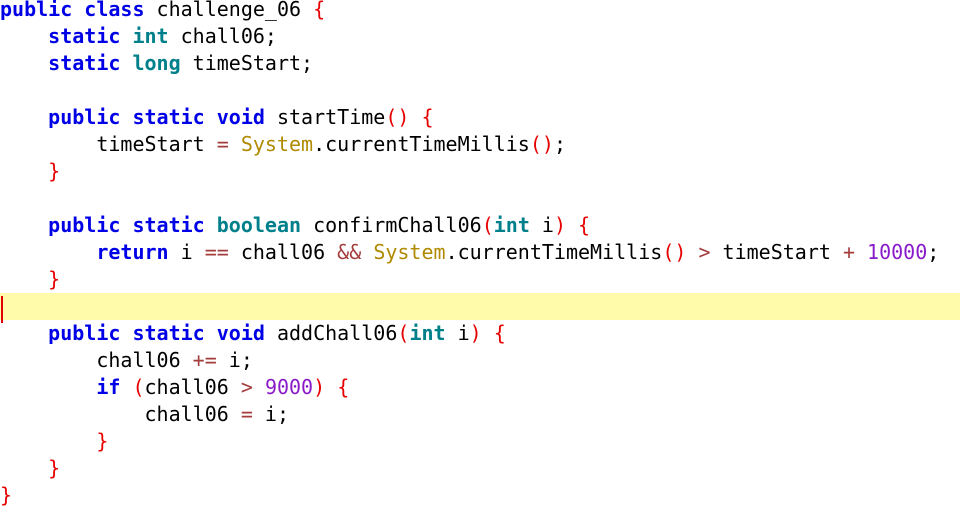 The image size is (960, 523). Describe the element at coordinates (270, 414) in the screenshot. I see `code-token: i;` at that location.